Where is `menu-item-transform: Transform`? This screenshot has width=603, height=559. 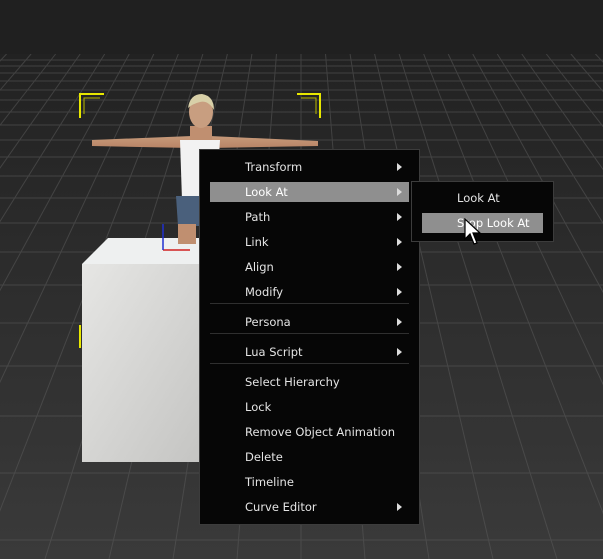
menu-item-transform: Transform is located at coordinates (309, 167).